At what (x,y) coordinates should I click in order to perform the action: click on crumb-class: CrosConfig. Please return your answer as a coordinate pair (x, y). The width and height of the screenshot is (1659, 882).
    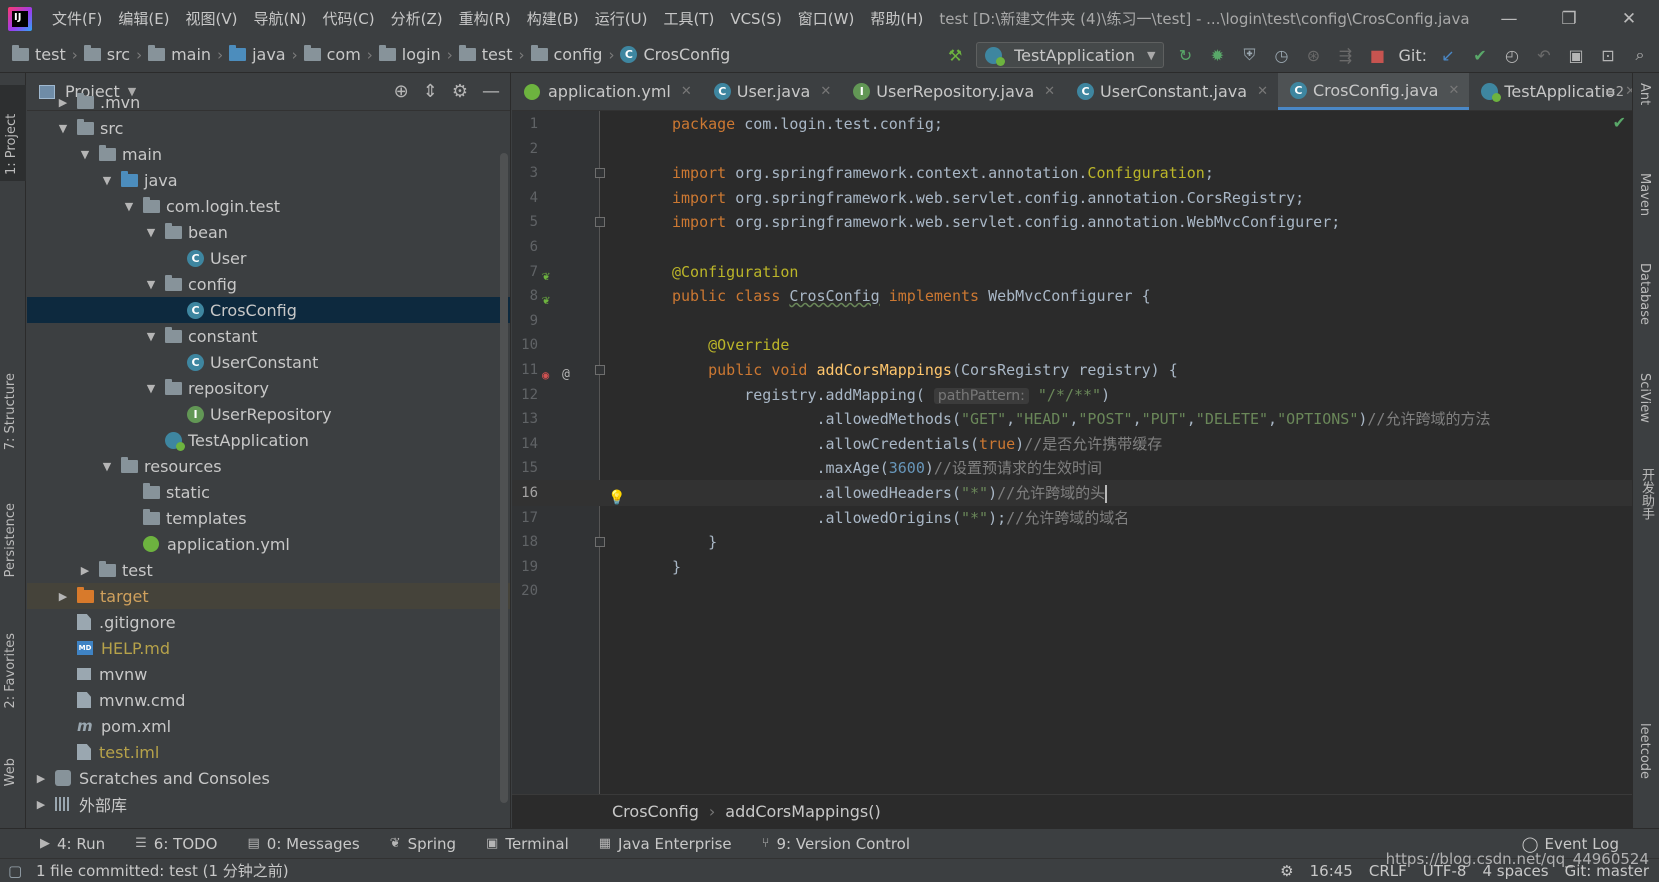
    Looking at the image, I should click on (655, 811).